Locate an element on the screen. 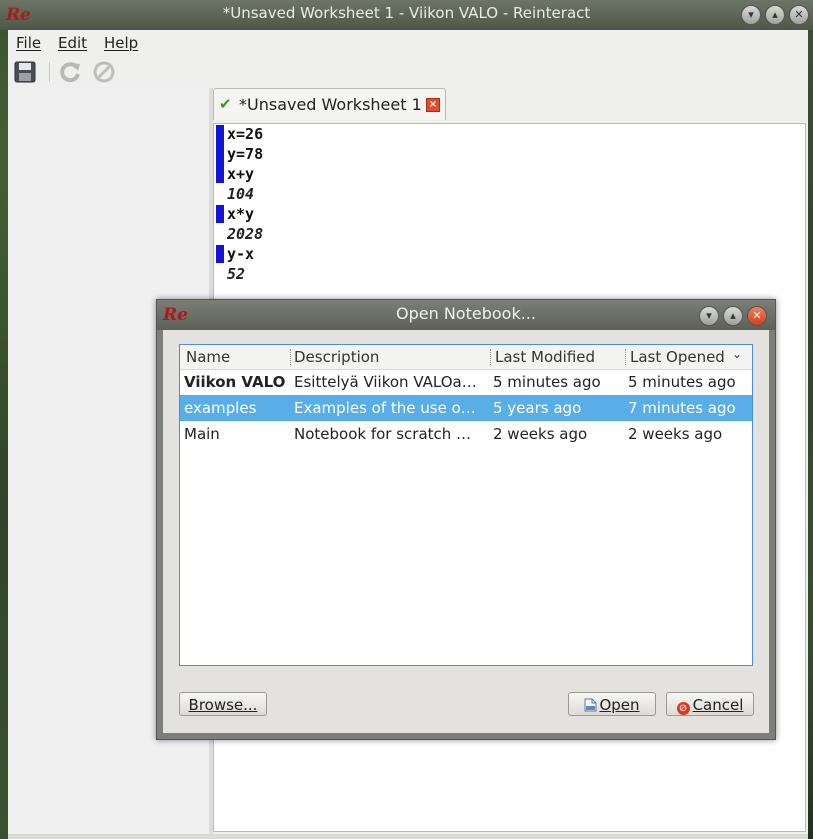  column-header-last-opened: Last Opened is located at coordinates (677, 357).